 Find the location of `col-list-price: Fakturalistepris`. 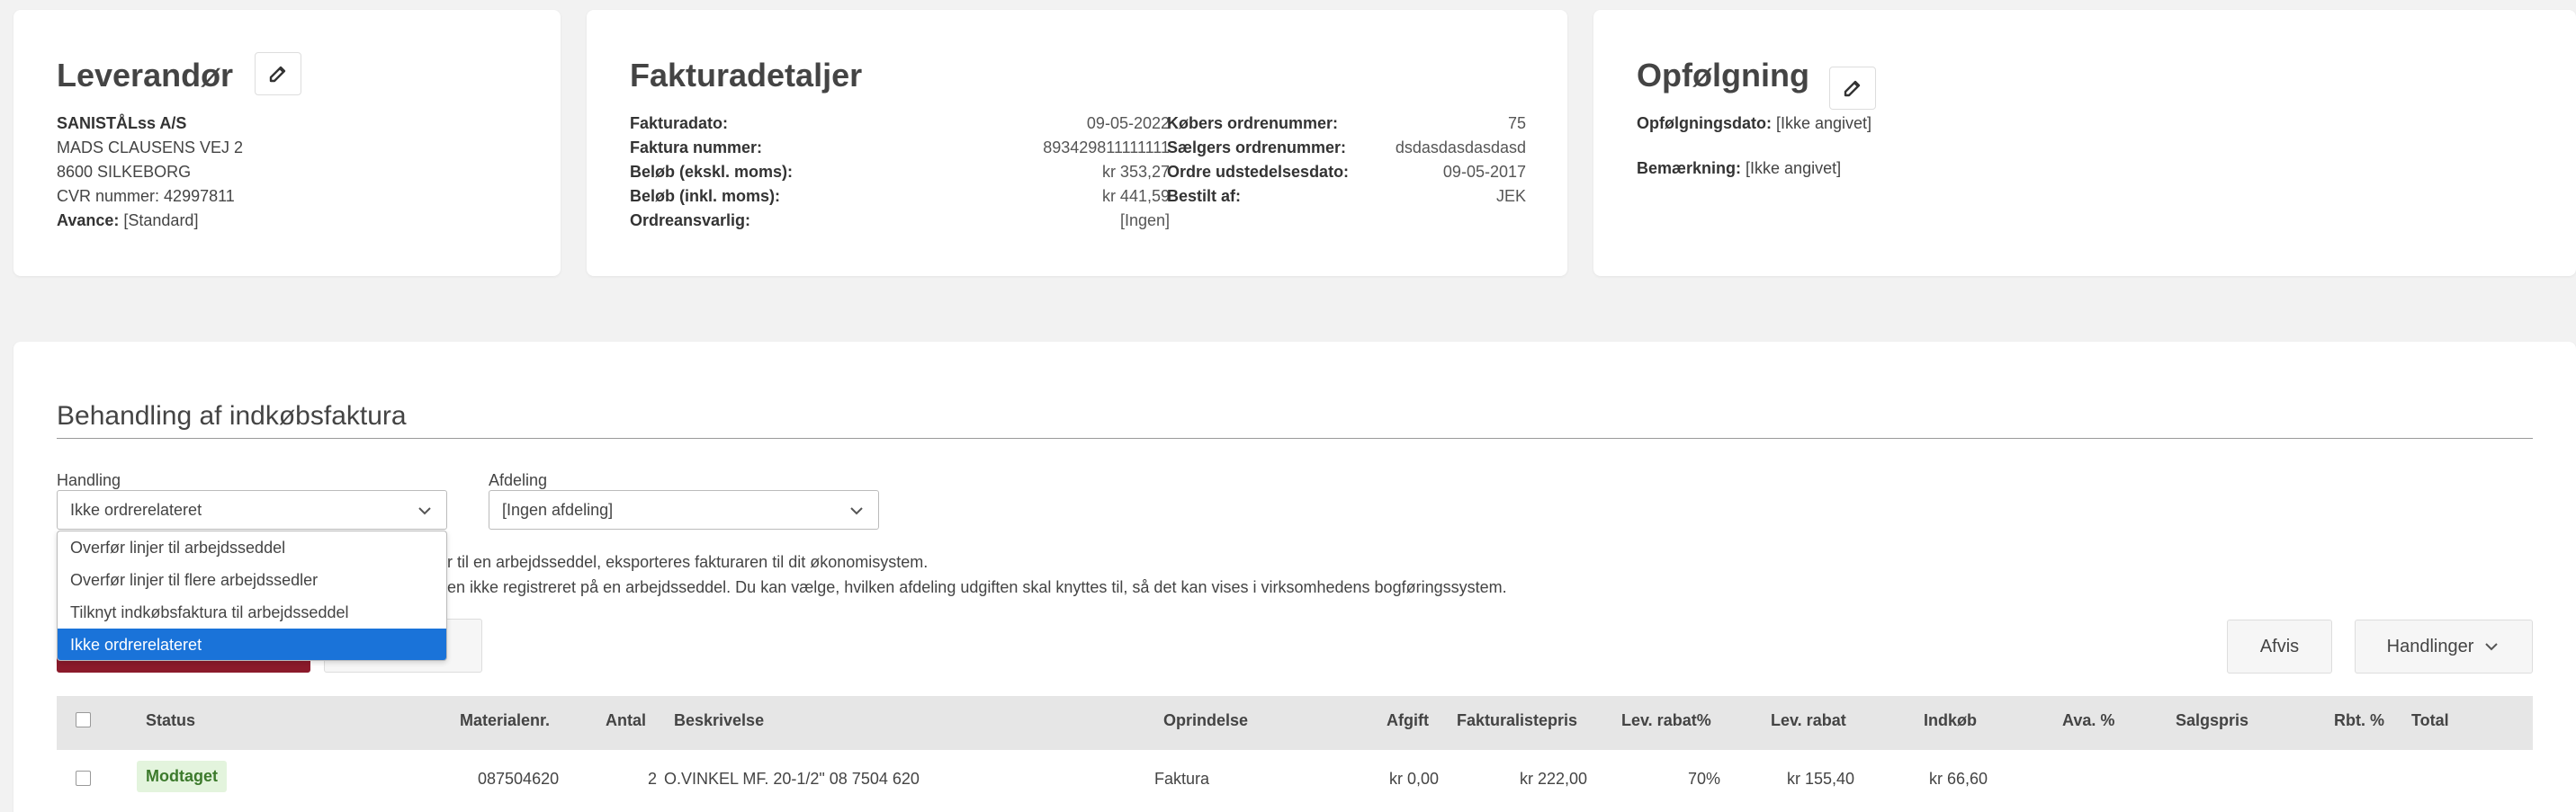

col-list-price: Fakturalistepris is located at coordinates (1517, 720).